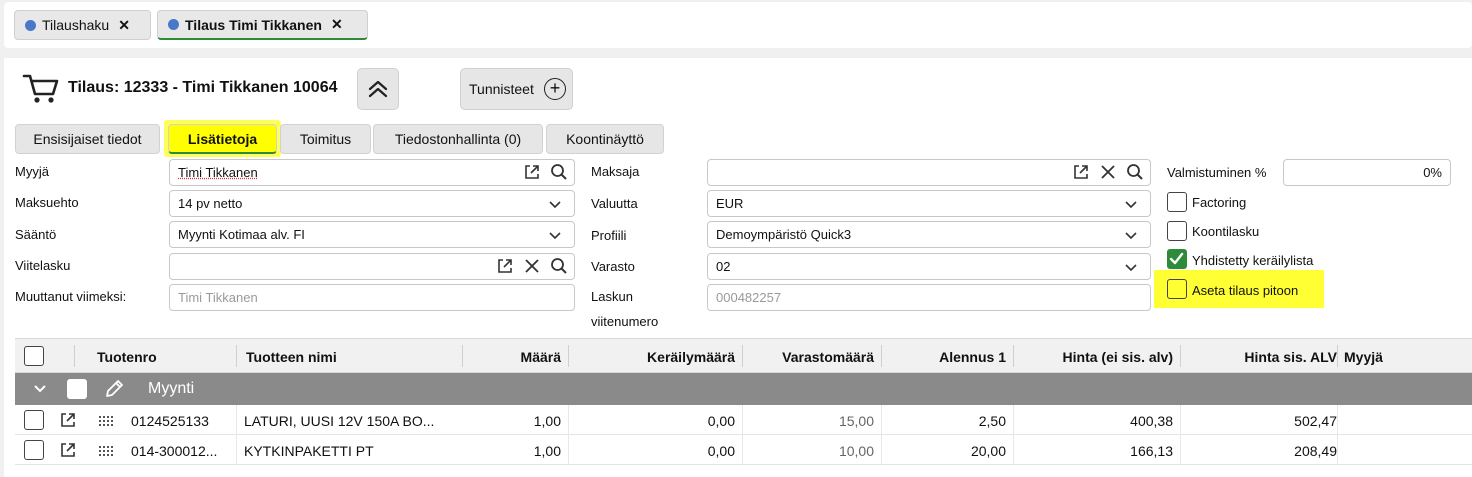  What do you see at coordinates (856, 451) in the screenshot?
I see `cell-stock-quantity: 10,00` at bounding box center [856, 451].